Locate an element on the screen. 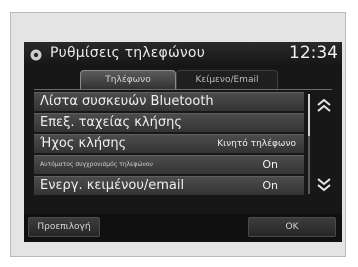 The image size is (358, 267). double-chevron-up-icon is located at coordinates (324, 106).